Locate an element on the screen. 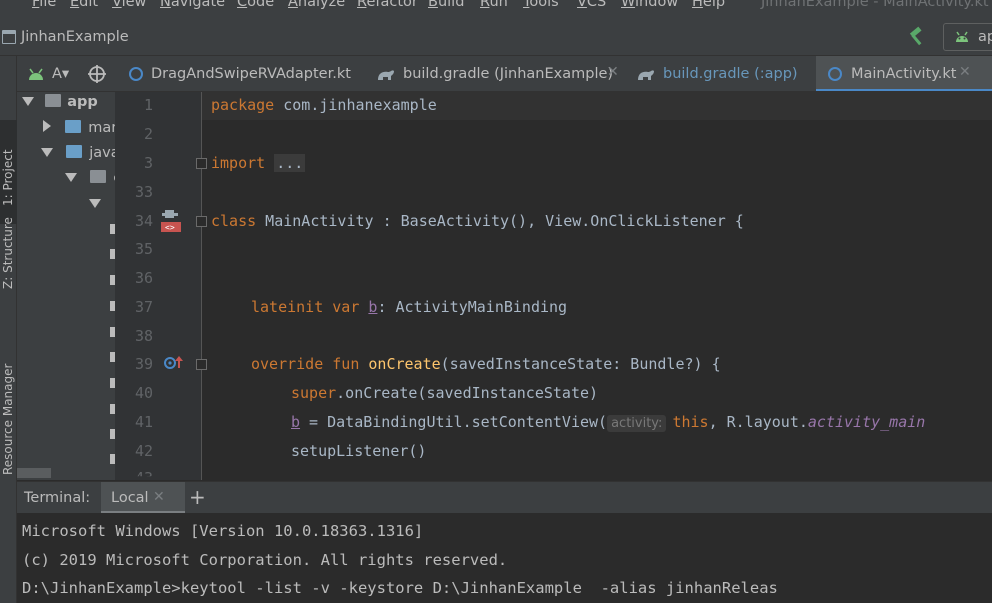 The width and height of the screenshot is (992, 603). code-text: : ActivityMainBinding is located at coordinates (472, 307).